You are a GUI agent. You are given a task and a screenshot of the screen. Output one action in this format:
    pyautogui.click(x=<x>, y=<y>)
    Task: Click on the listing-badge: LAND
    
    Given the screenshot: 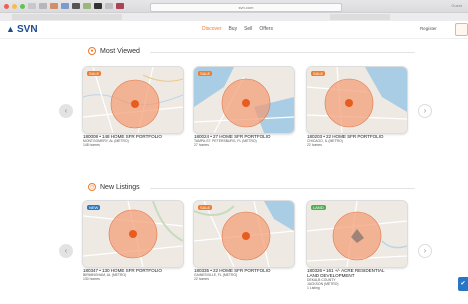 What is the action you would take?
    pyautogui.click(x=318, y=207)
    